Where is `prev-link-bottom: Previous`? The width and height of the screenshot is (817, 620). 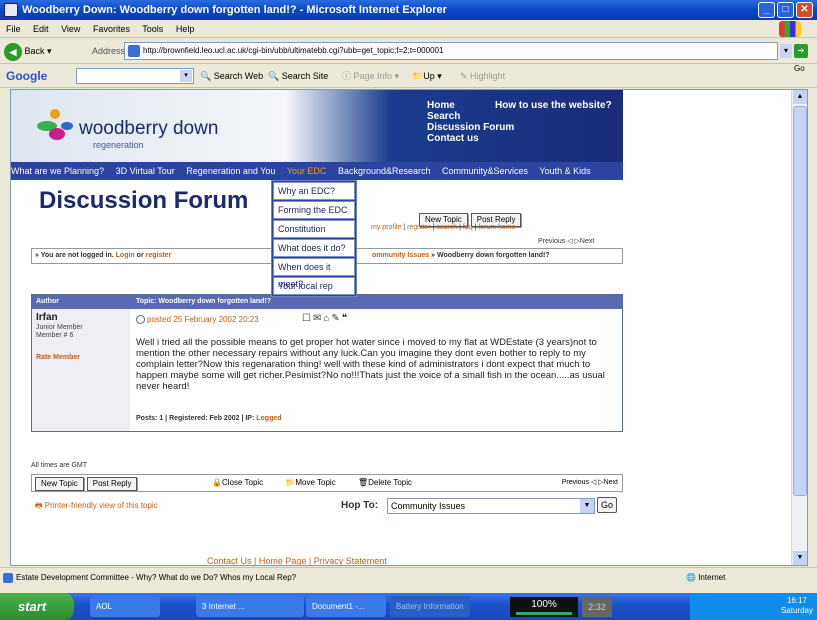 prev-link-bottom: Previous is located at coordinates (575, 482).